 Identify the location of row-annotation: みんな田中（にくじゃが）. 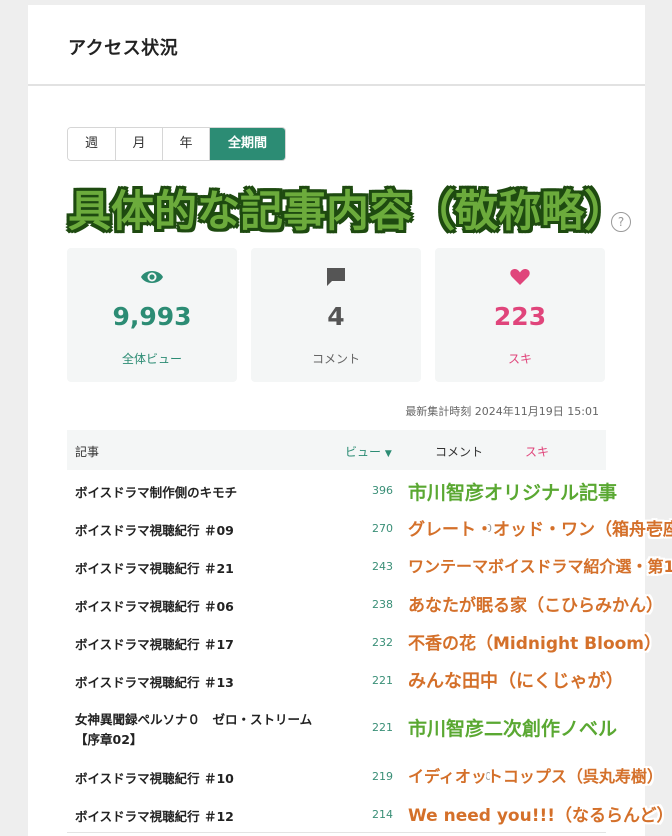
(516, 681).